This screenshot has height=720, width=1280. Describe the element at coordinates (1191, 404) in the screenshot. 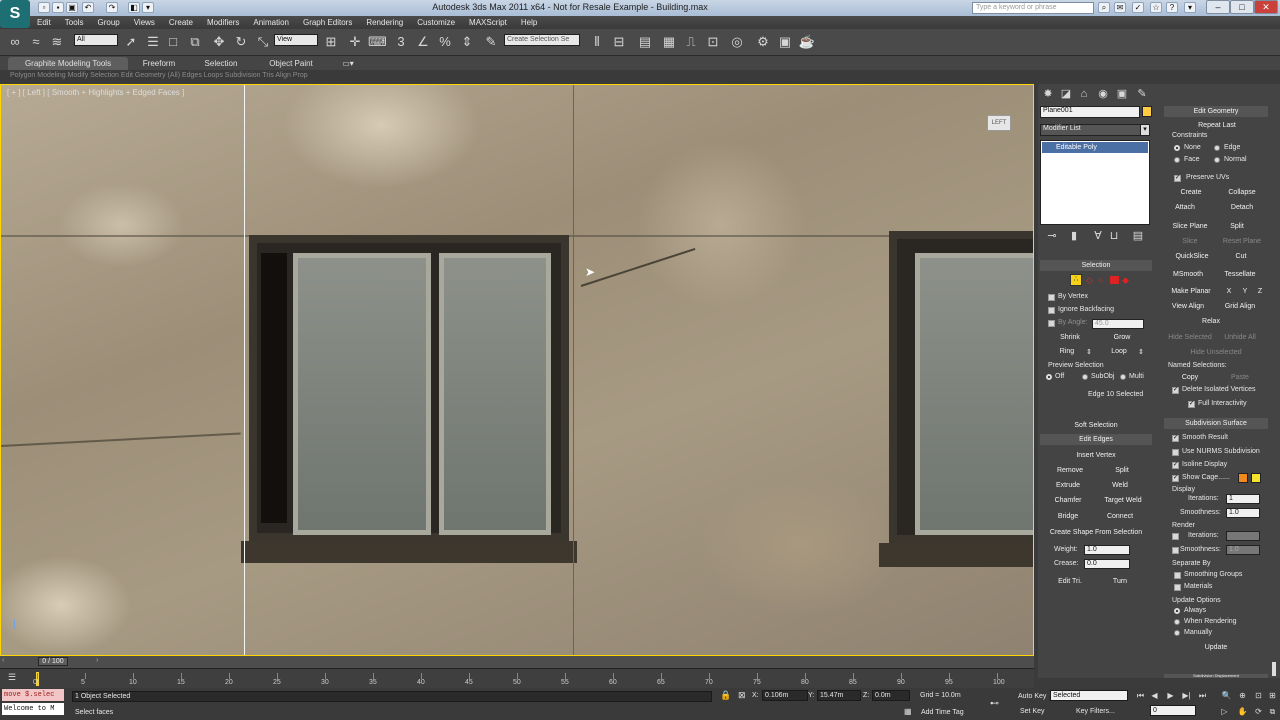

I see `full-interactivity-checkbox: ✓` at that location.